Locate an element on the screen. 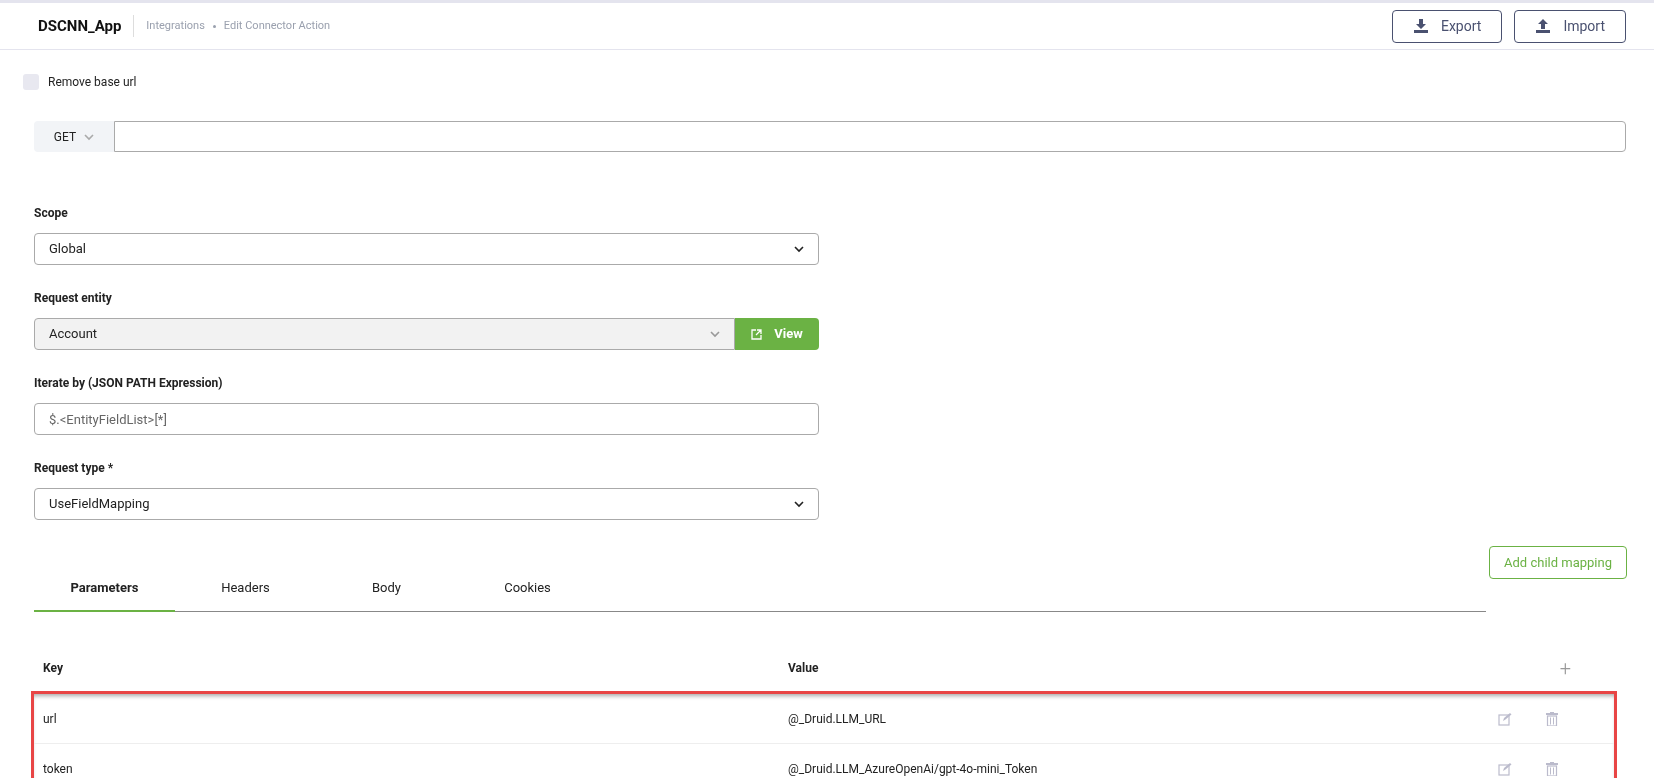  table-cell-text: token is located at coordinates (58, 769).